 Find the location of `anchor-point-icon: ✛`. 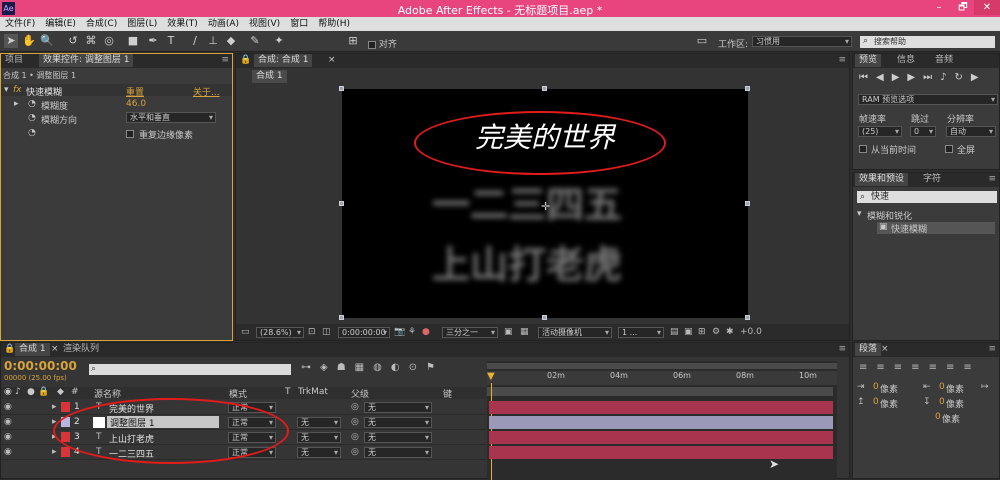

anchor-point-icon: ✛ is located at coordinates (545, 206).